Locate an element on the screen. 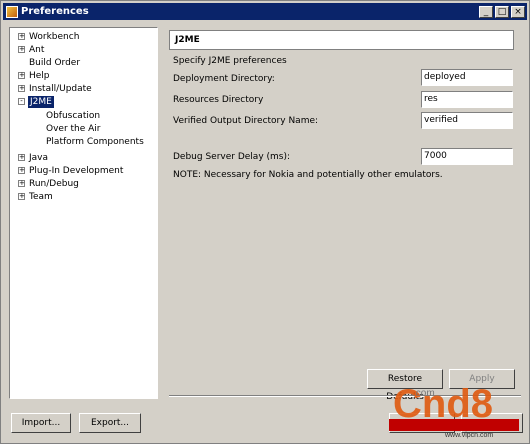 The width and height of the screenshot is (530, 444). resources-directory-field: res is located at coordinates (467, 99).